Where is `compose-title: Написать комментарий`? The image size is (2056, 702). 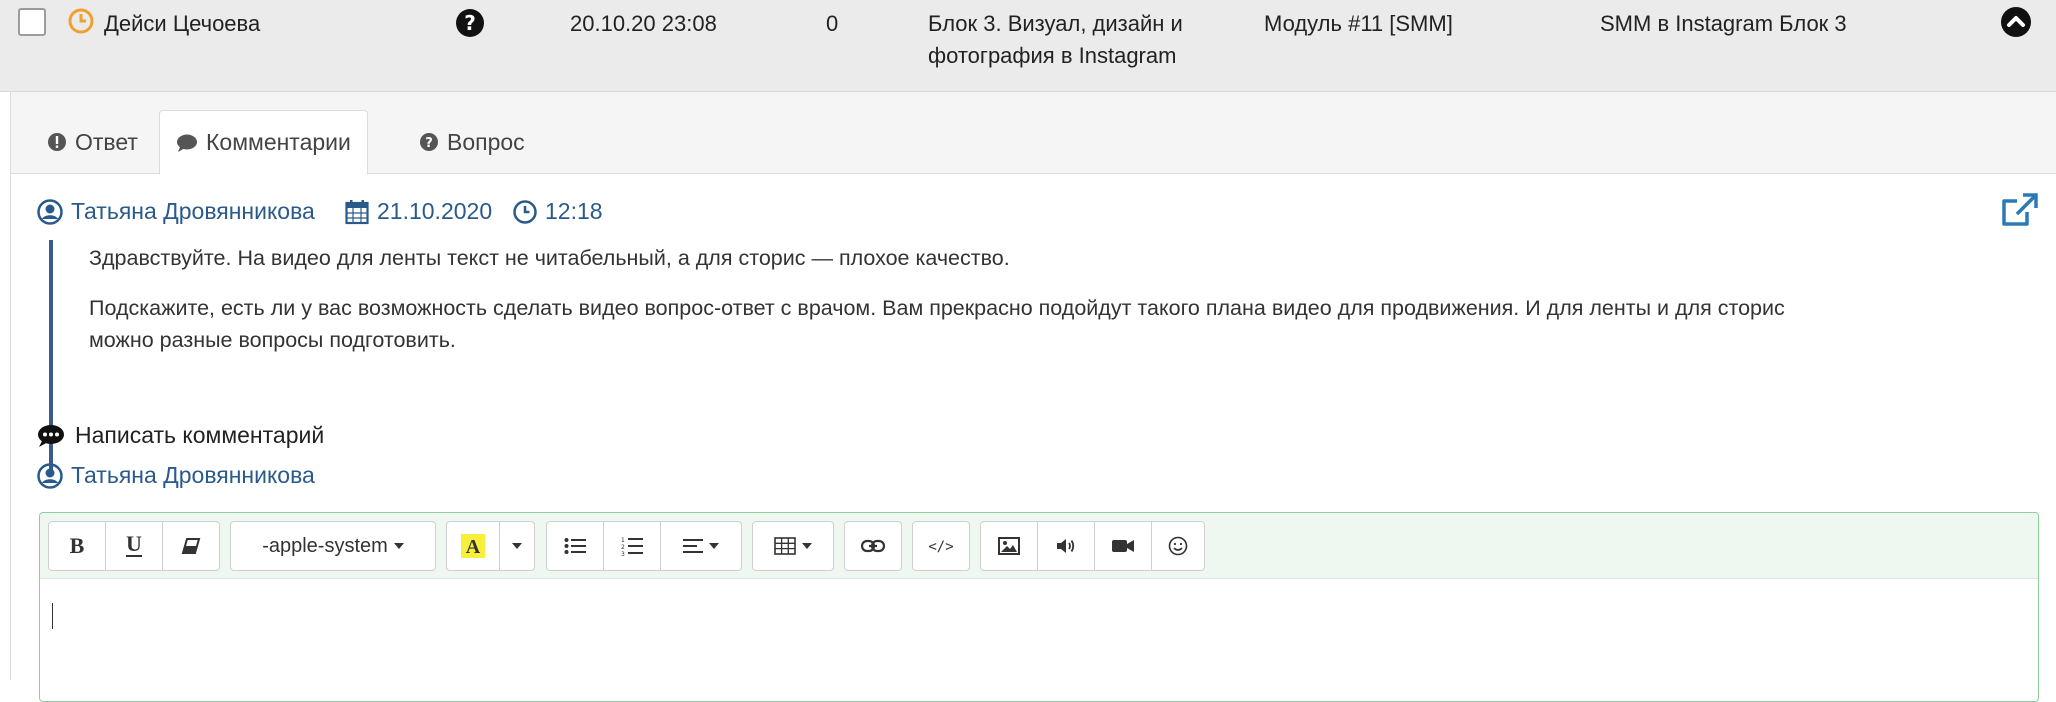
compose-title: Написать комментарий is located at coordinates (180, 435).